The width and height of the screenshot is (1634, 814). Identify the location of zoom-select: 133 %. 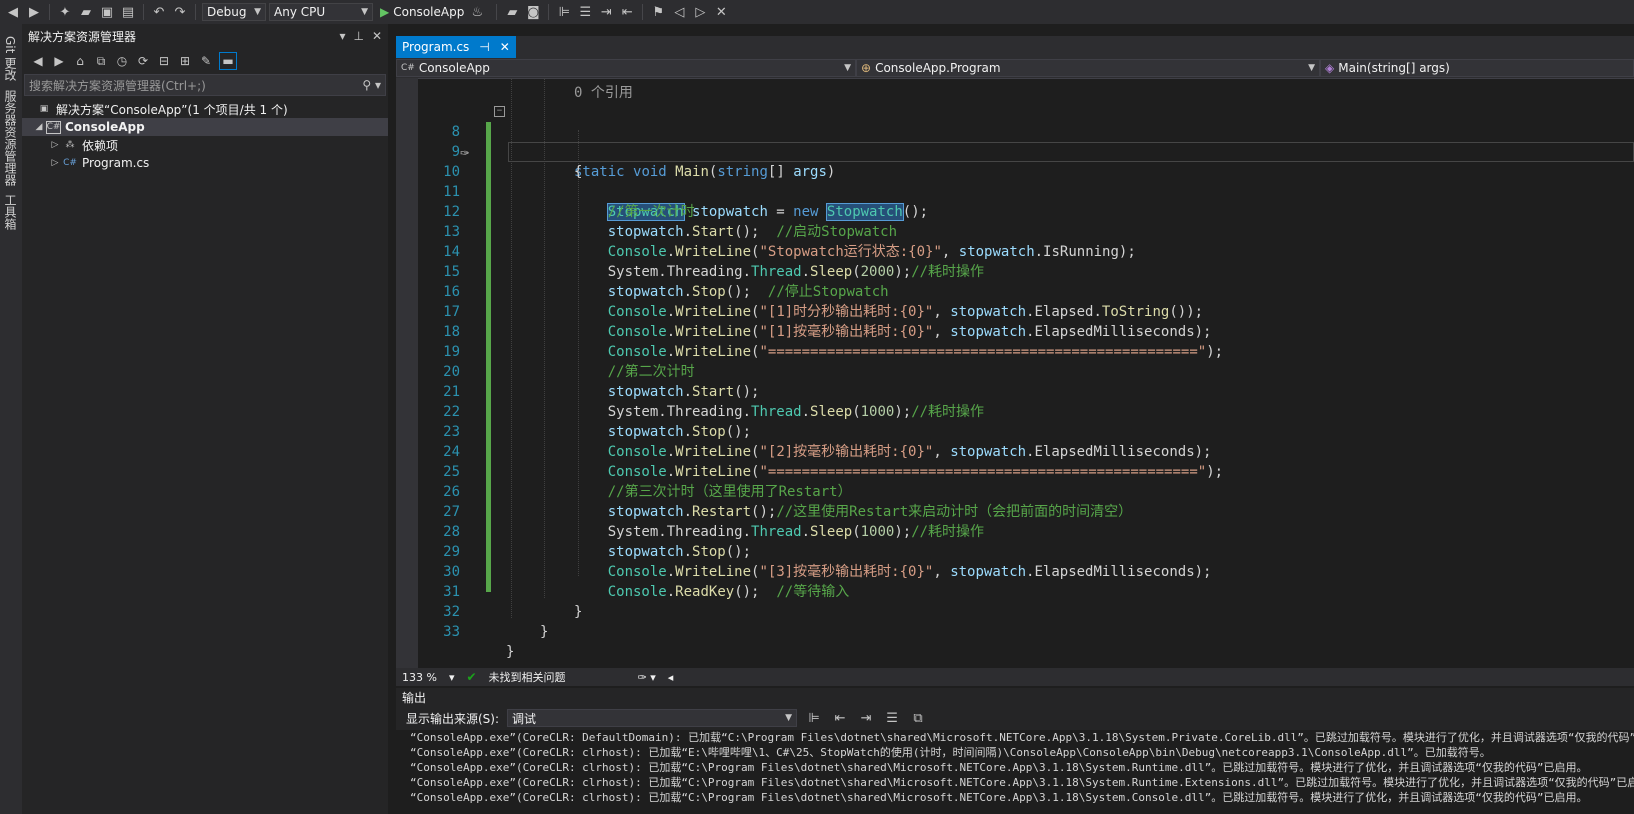
(419, 677).